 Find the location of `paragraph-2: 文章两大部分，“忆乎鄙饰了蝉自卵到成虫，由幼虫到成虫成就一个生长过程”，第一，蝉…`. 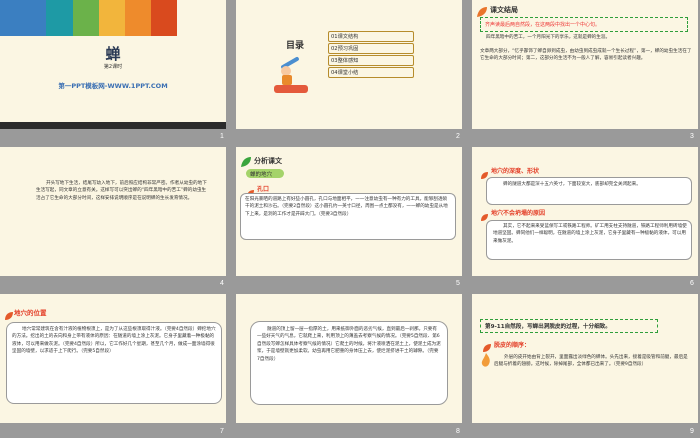

paragraph-2: 文章两大部分，“忆乎鄙饰了蝉自卵到成虫，由幼虫到成虫成就一个生长过程”，第一，蝉… is located at coordinates (586, 55).